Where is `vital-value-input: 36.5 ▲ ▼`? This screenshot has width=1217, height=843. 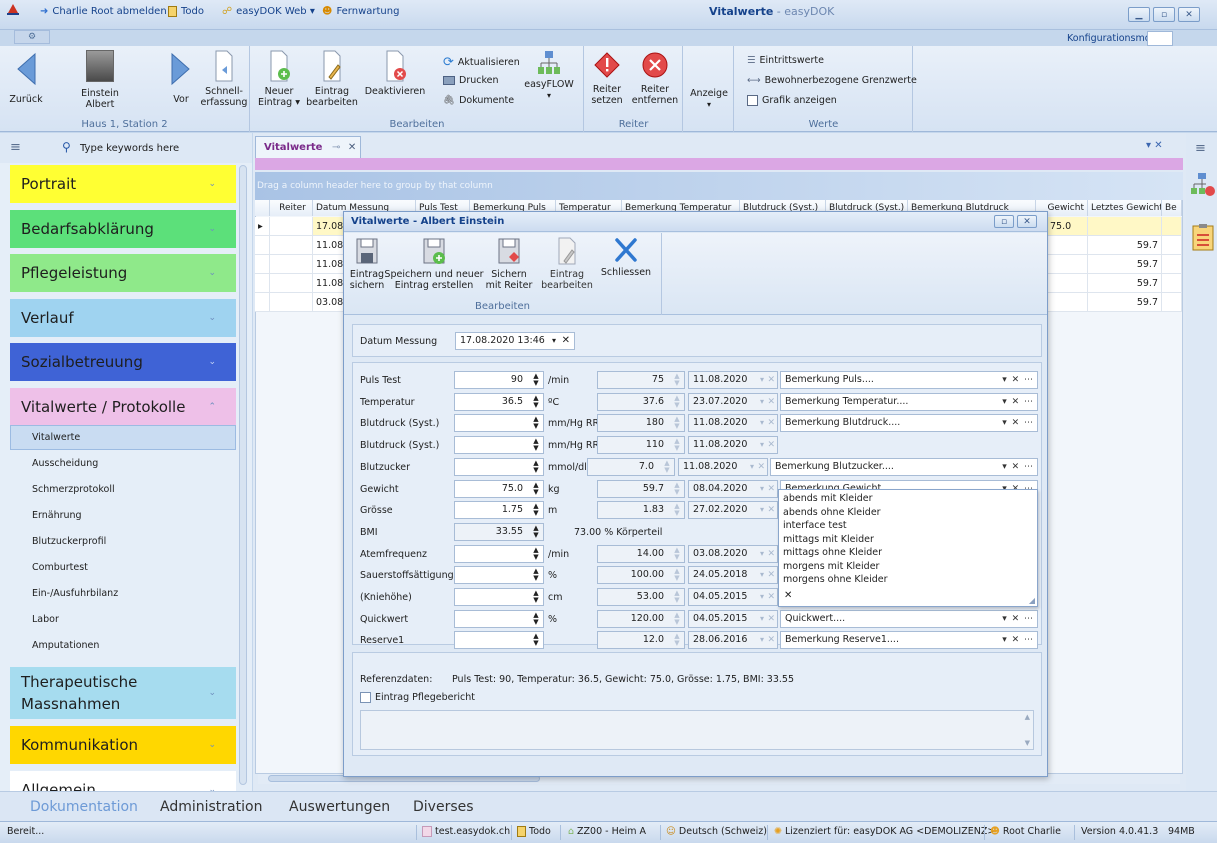
vital-value-input: 36.5 ▲ ▼ is located at coordinates (499, 401).